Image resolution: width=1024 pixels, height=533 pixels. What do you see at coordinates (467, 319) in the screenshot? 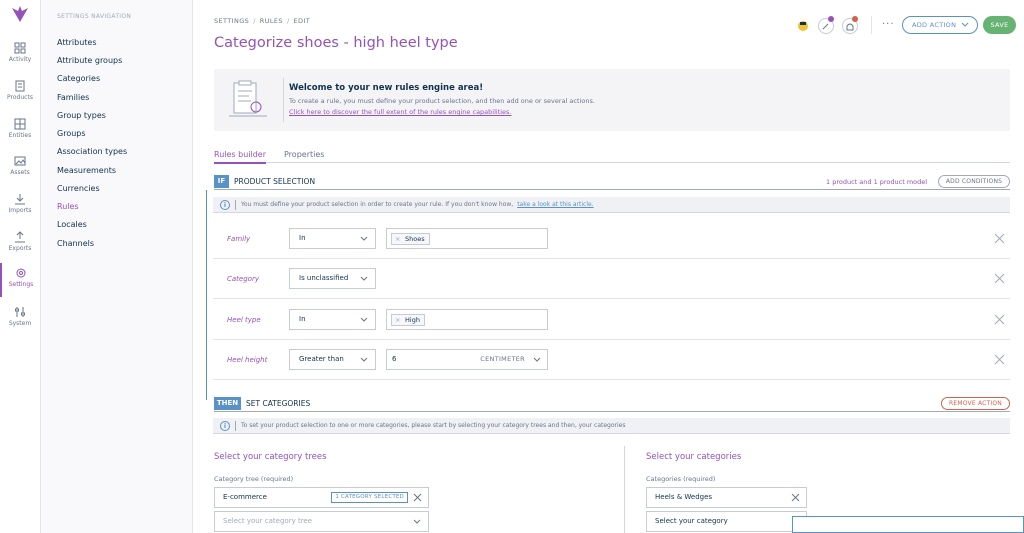
I see `condition-value-field: × High` at bounding box center [467, 319].